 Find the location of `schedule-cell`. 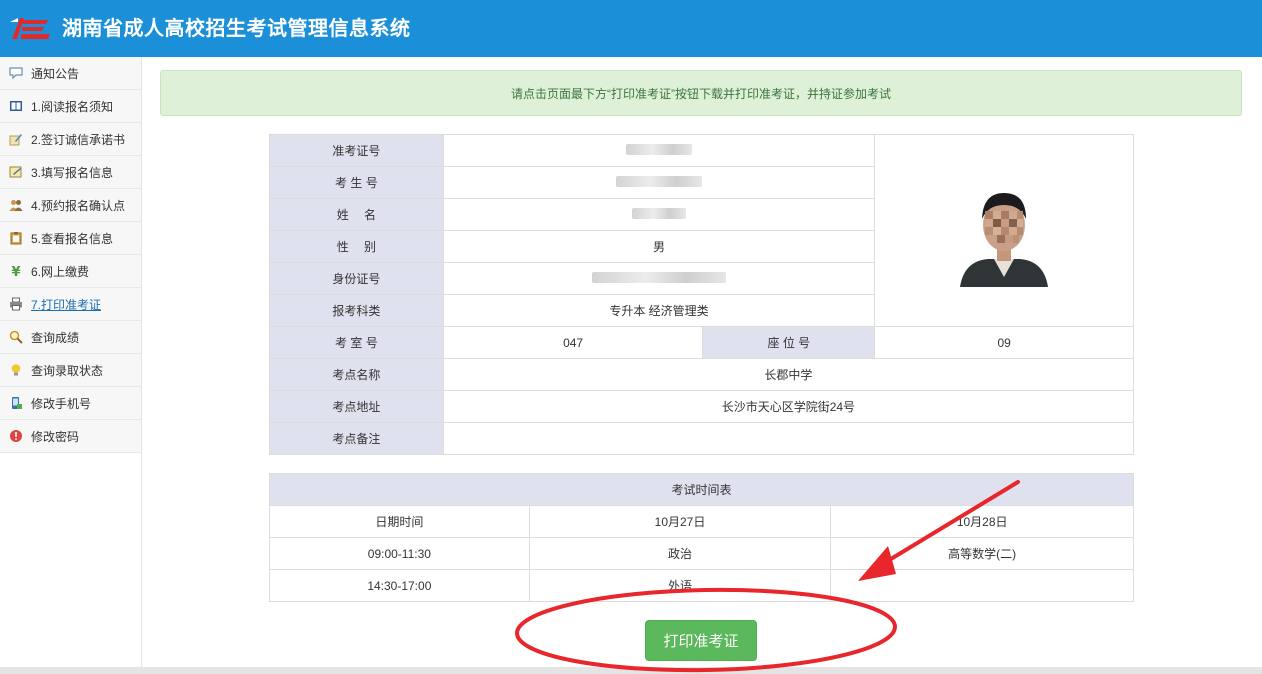

schedule-cell is located at coordinates (982, 585).